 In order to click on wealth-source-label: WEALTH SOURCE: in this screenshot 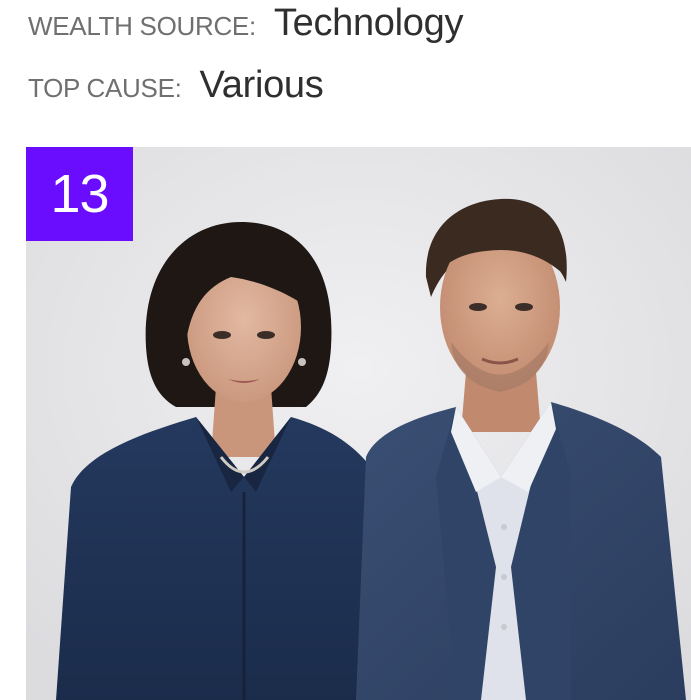, I will do `click(142, 26)`.